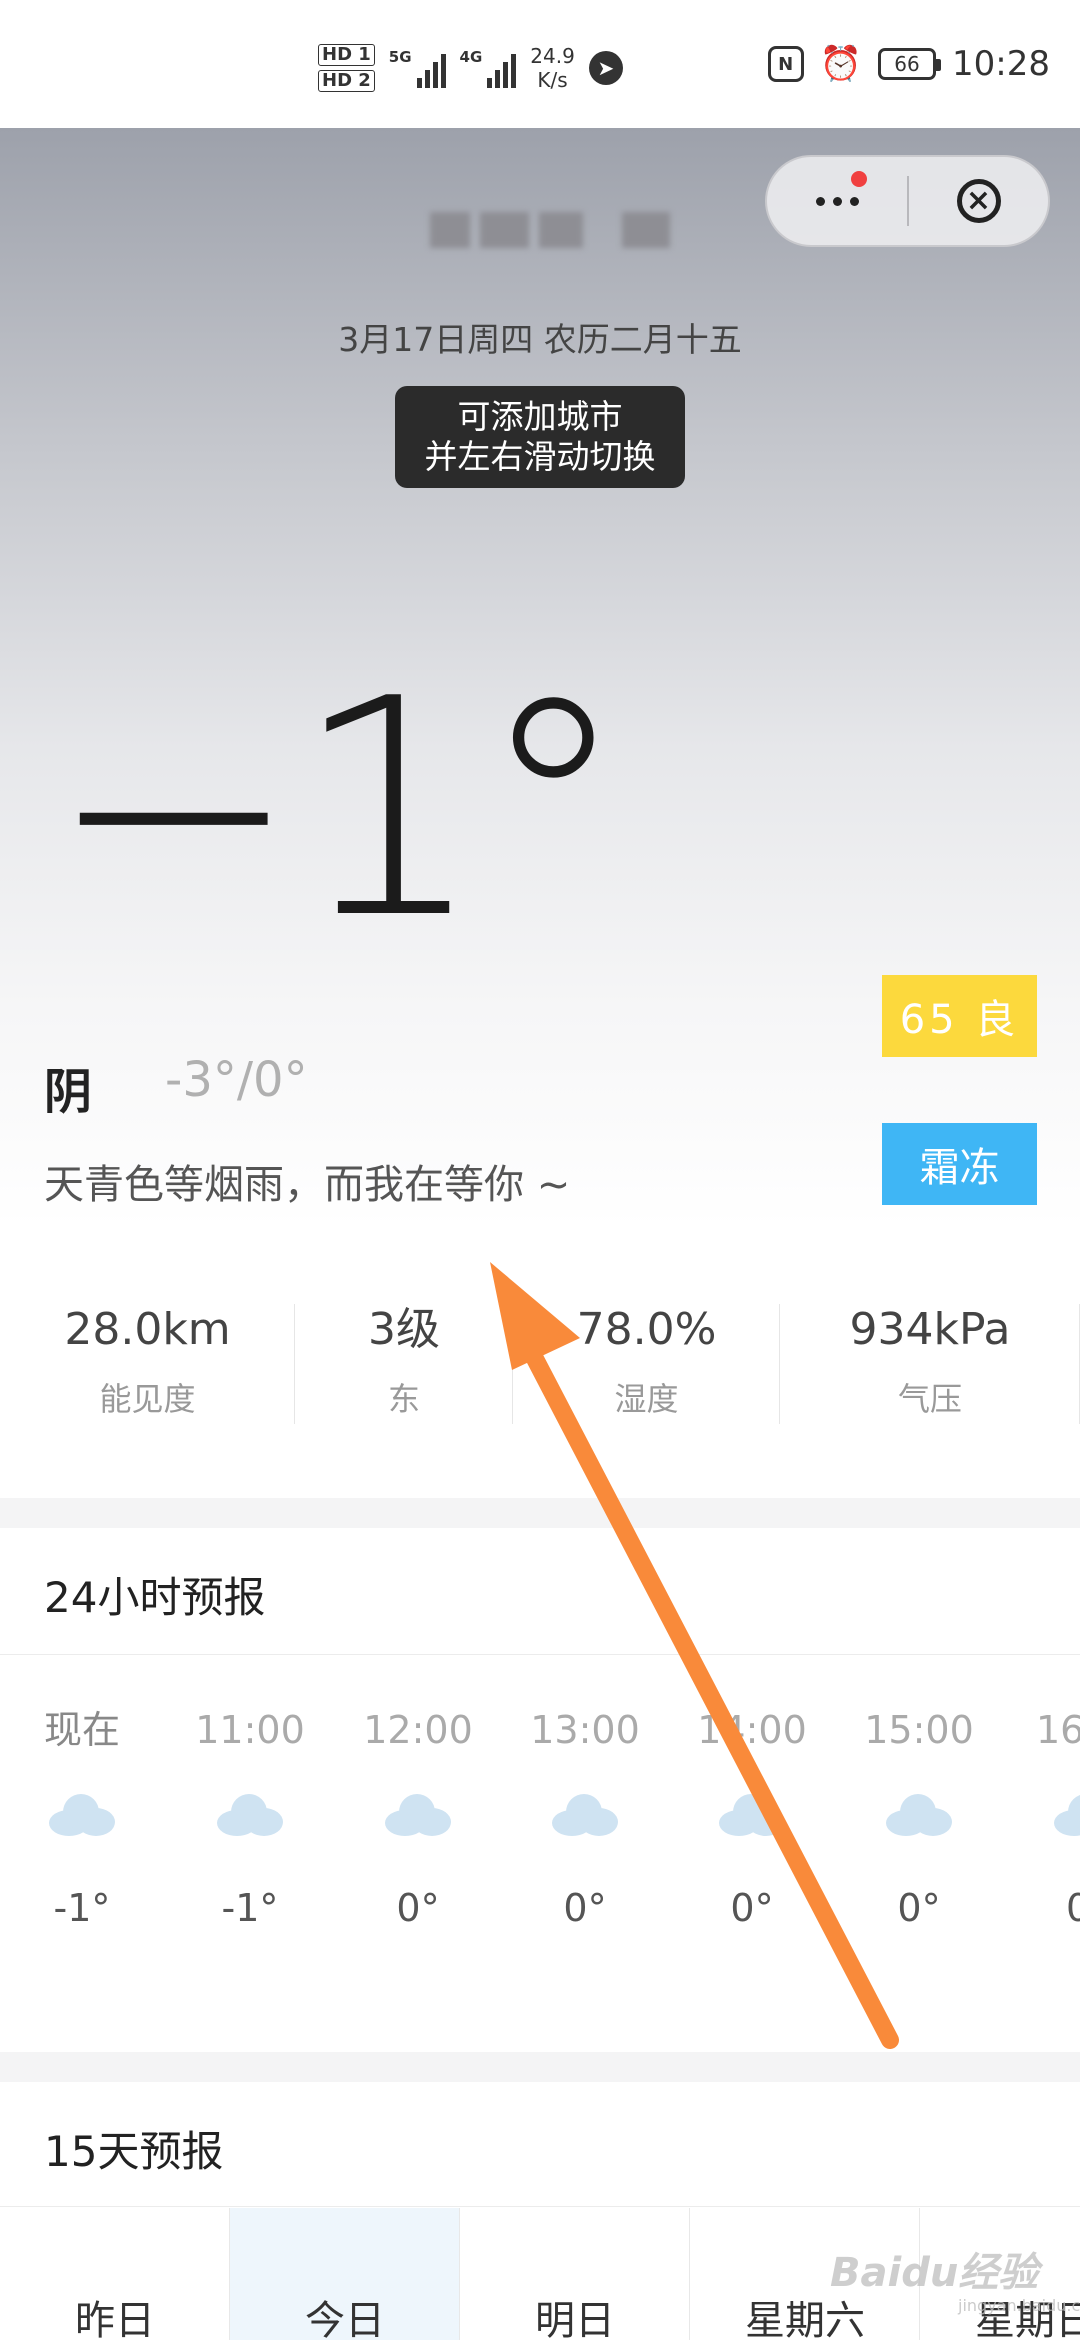 The height and width of the screenshot is (2346, 1080). I want to click on clock-time: 10:28, so click(1001, 64).